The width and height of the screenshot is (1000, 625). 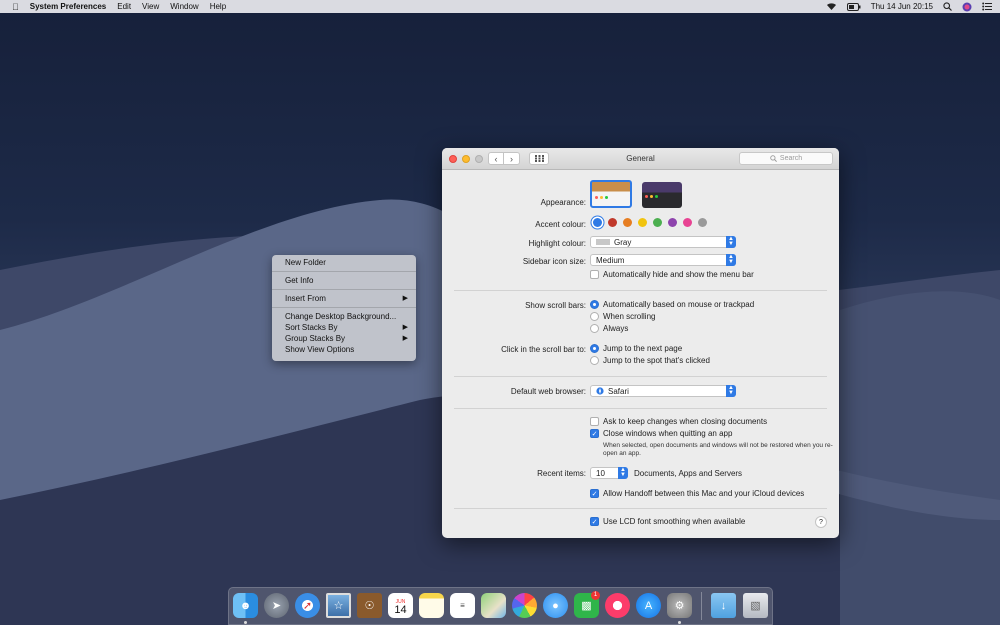 What do you see at coordinates (462, 605) in the screenshot?
I see `reminders-icon: ≡` at bounding box center [462, 605].